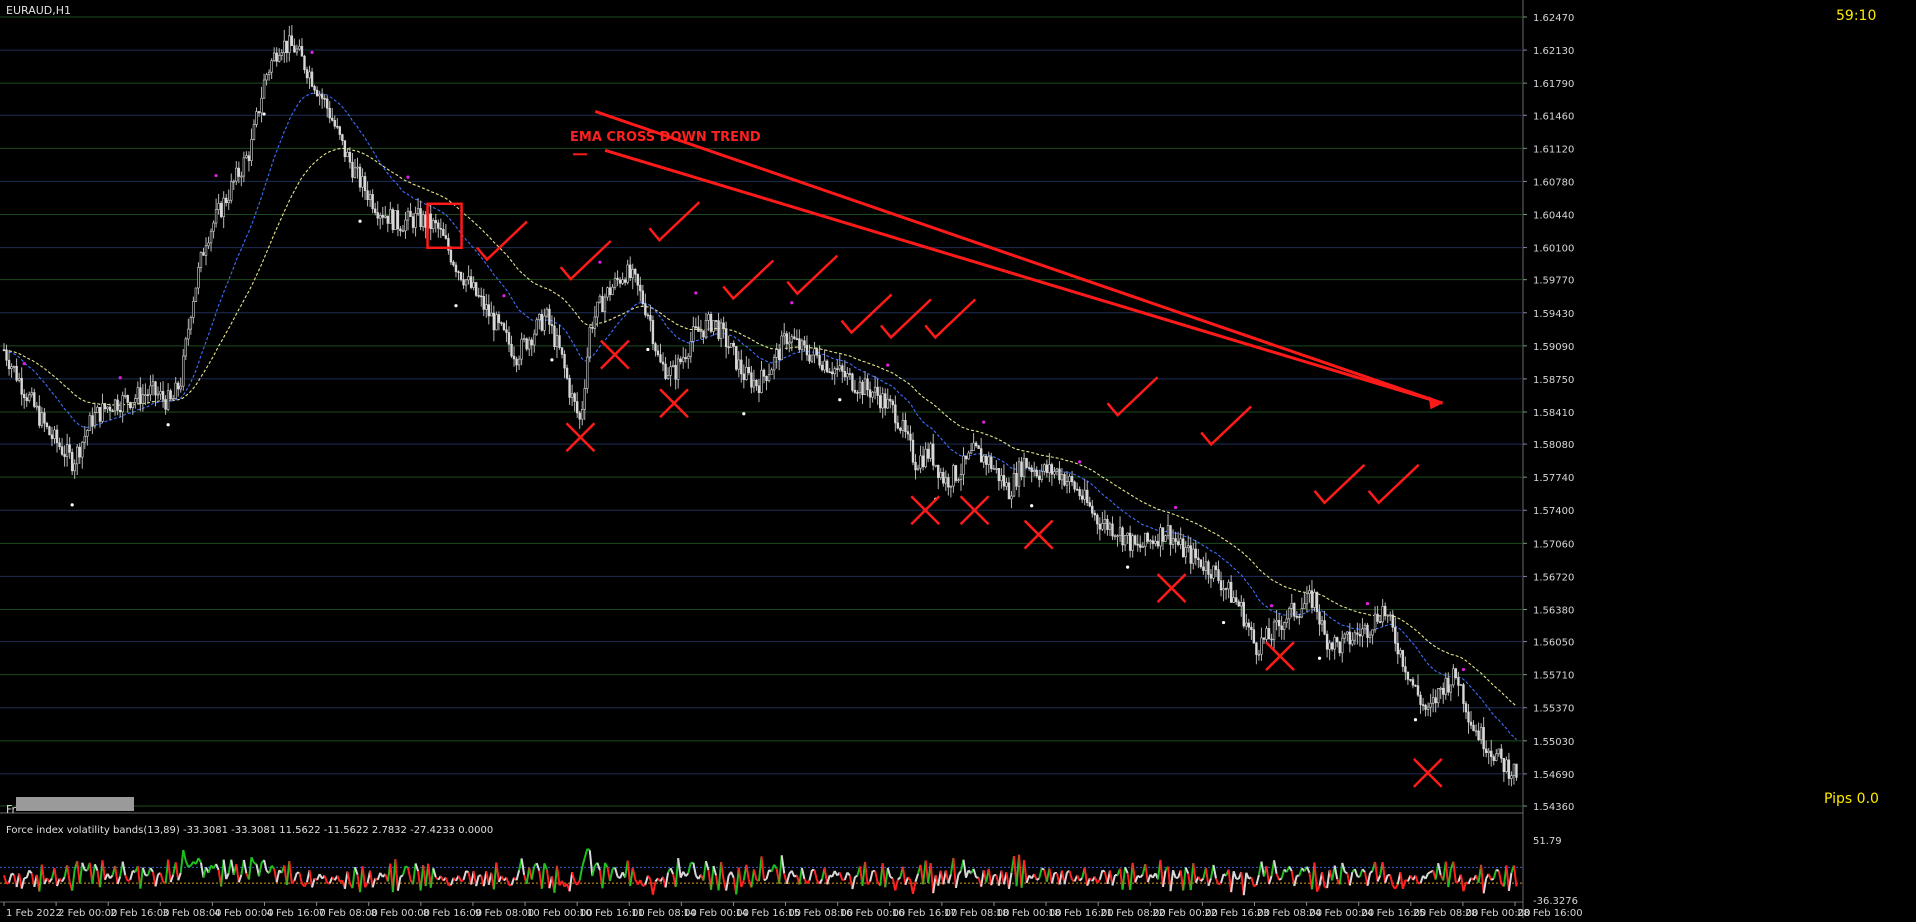  I want to click on y-tick-label: 1.58750, so click(1553, 380).